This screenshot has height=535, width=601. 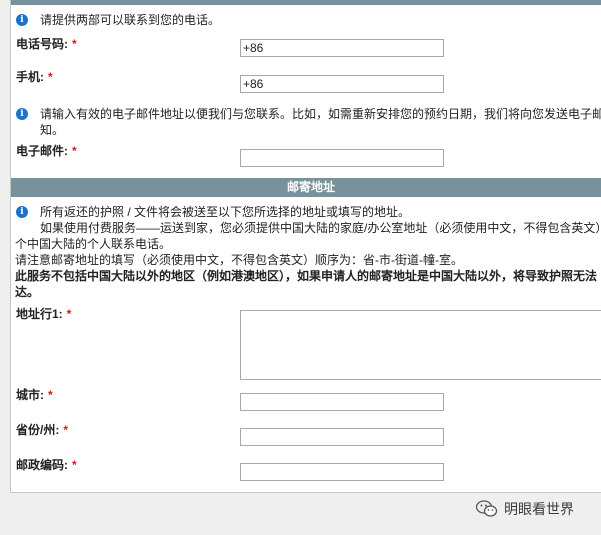 What do you see at coordinates (93, 244) in the screenshot?
I see `mailing-note-line3: 个中国大陆的个人联系电话。` at bounding box center [93, 244].